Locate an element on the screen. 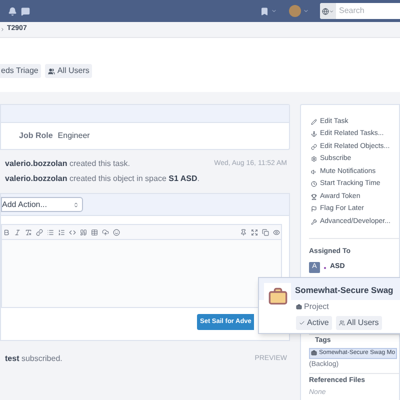  smiley-icon is located at coordinates (116, 232).